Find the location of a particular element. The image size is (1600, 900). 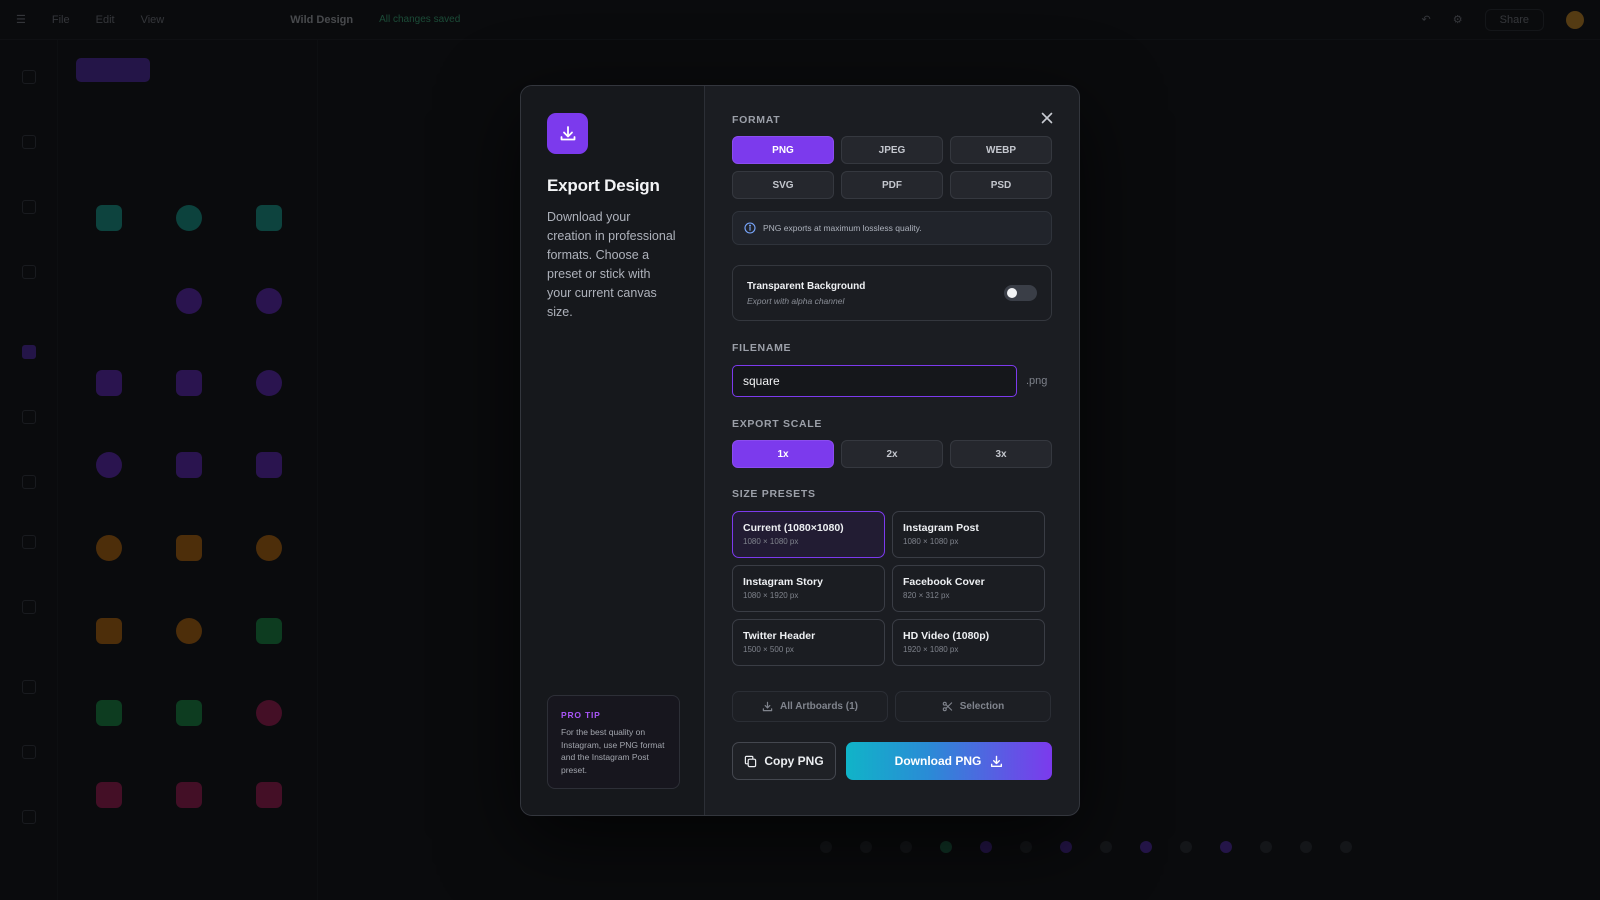

undo-icon: ↶ is located at coordinates (1426, 20).